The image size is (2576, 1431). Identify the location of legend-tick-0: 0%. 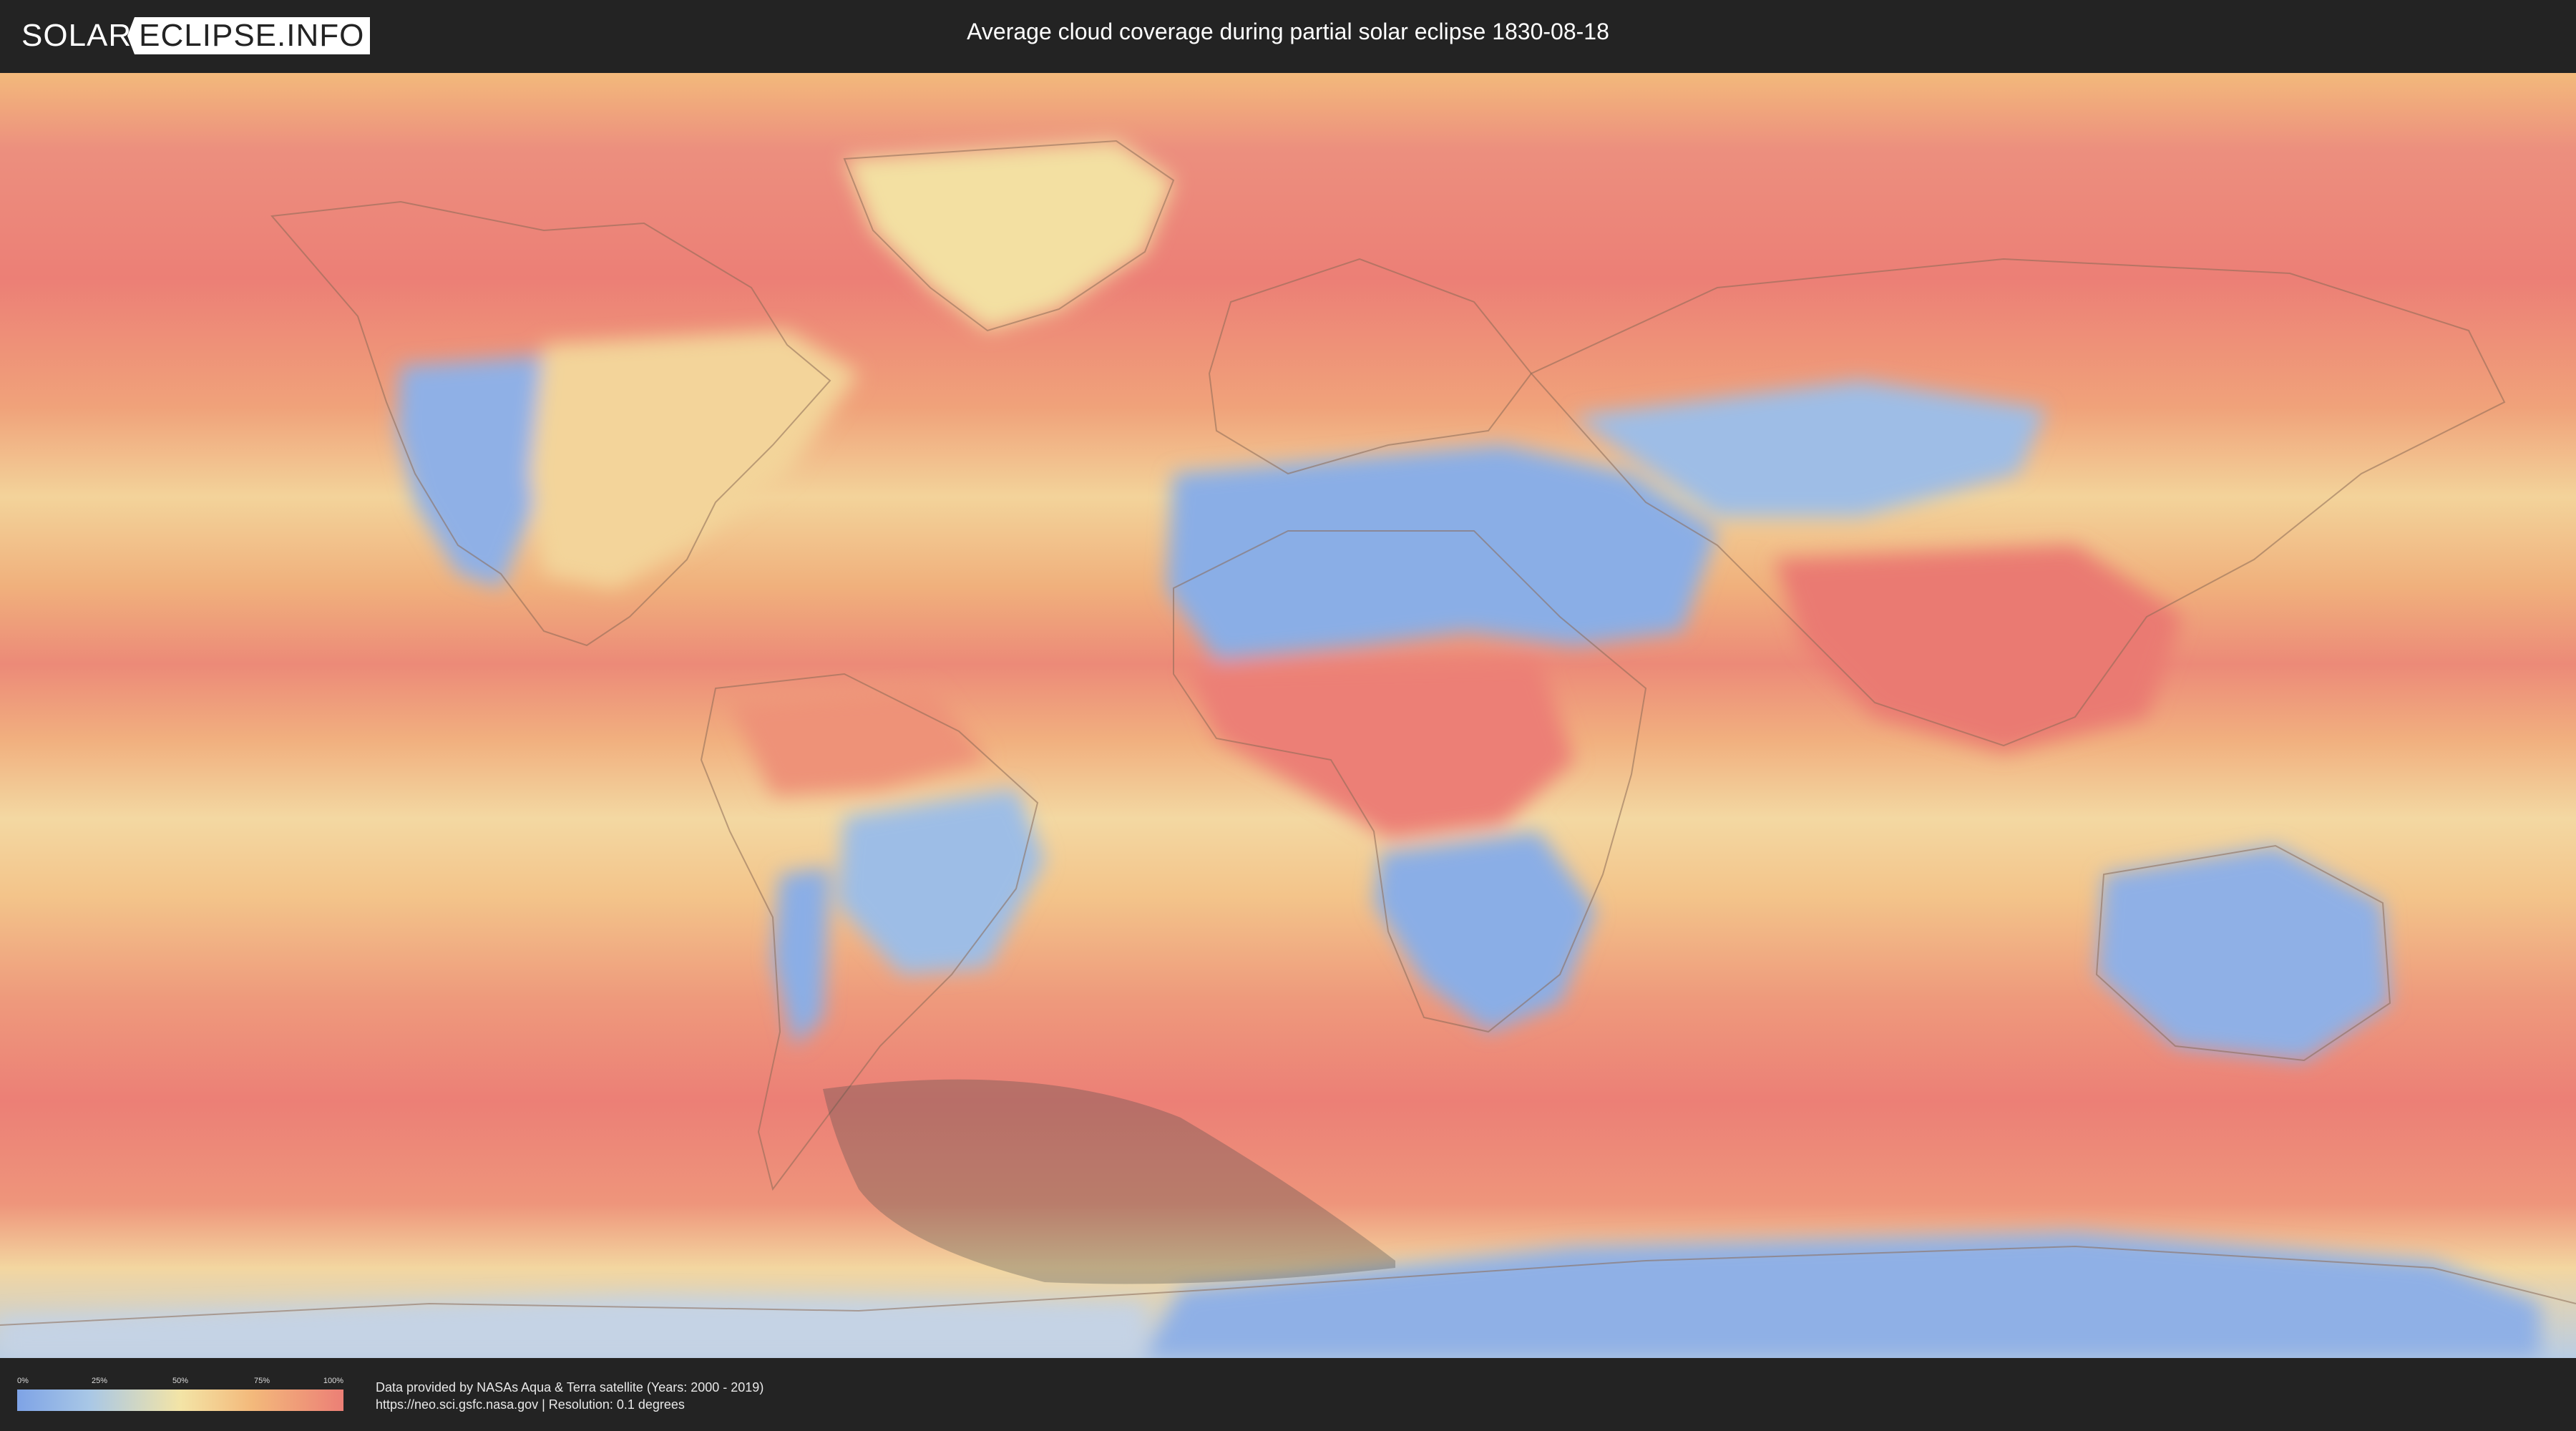
(23, 1381).